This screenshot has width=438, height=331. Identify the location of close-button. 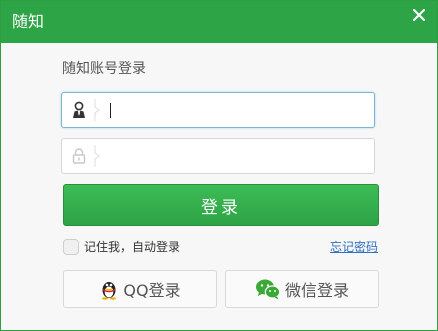
(419, 15).